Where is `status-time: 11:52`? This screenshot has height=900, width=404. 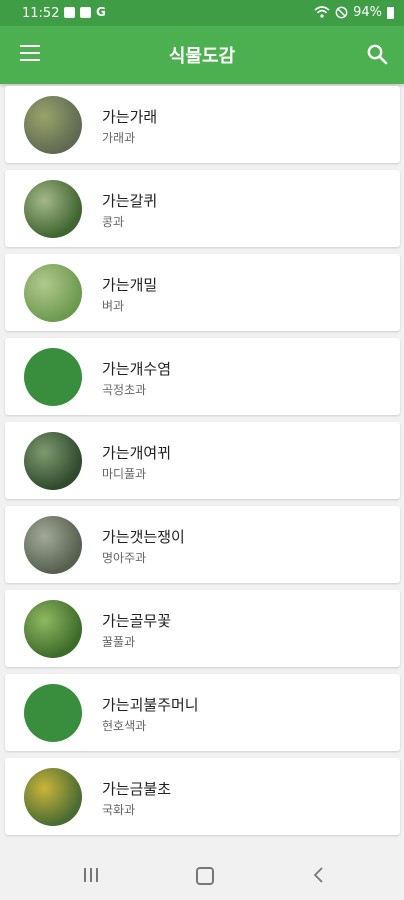
status-time: 11:52 is located at coordinates (41, 13).